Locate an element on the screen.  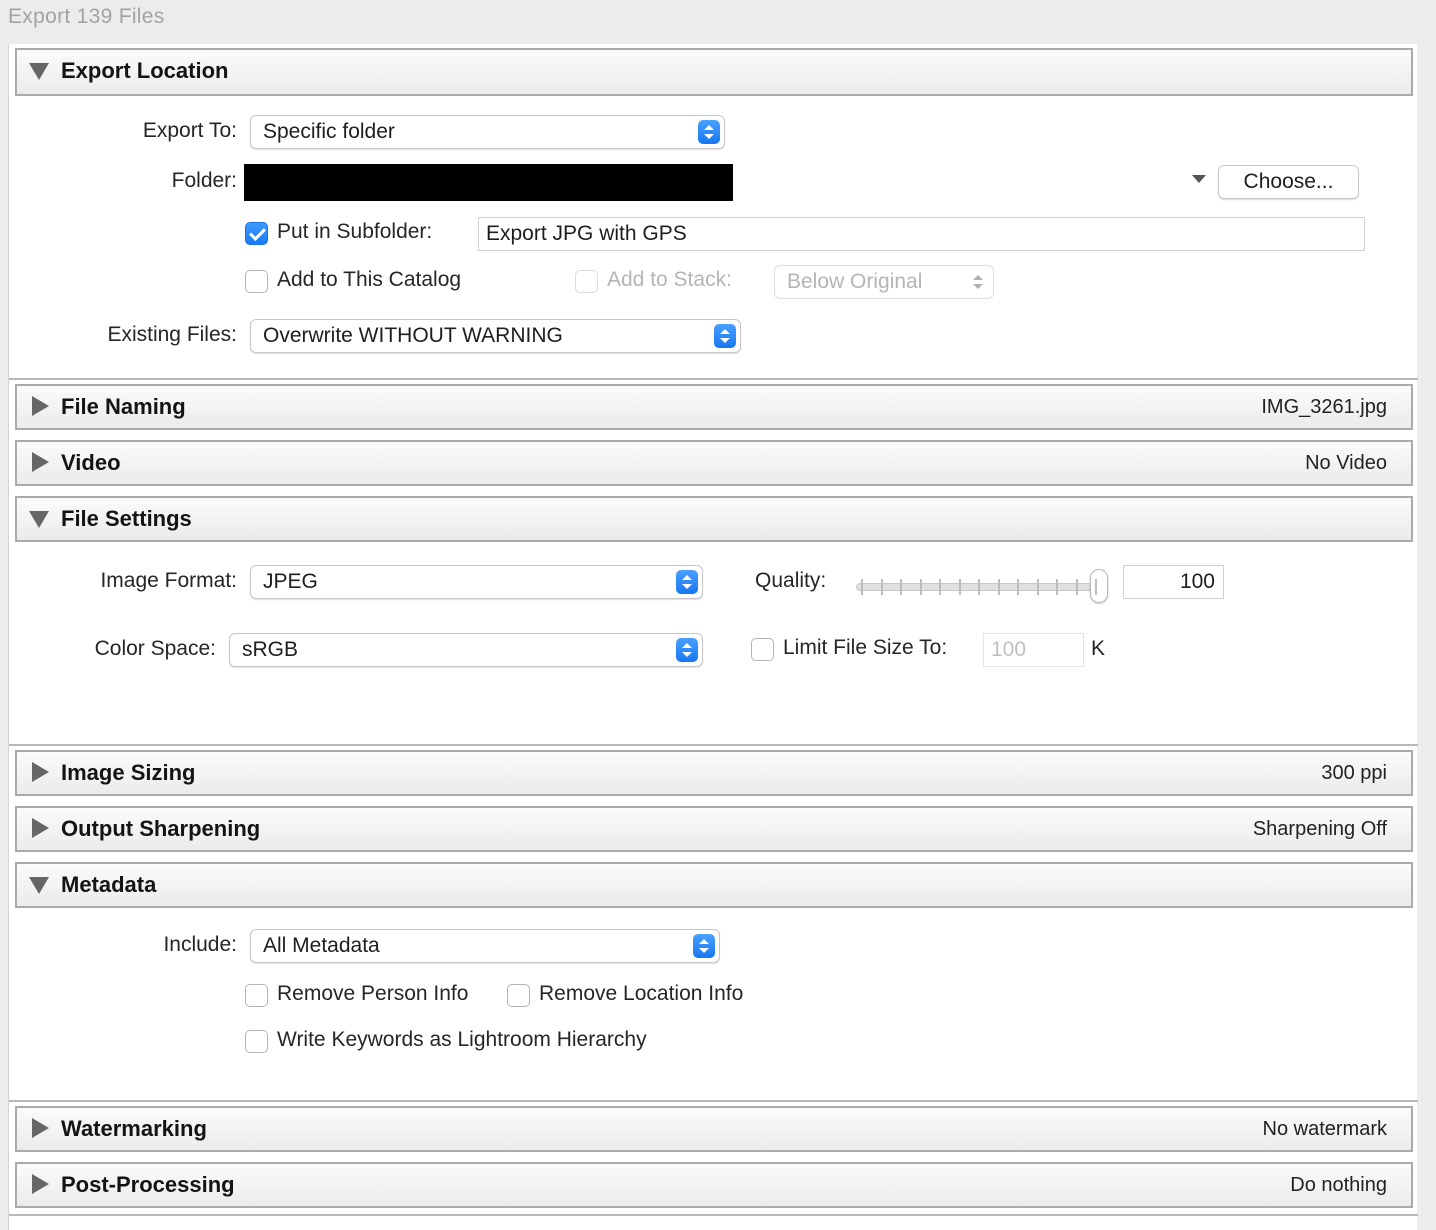
include-label: Include: is located at coordinates (200, 944).